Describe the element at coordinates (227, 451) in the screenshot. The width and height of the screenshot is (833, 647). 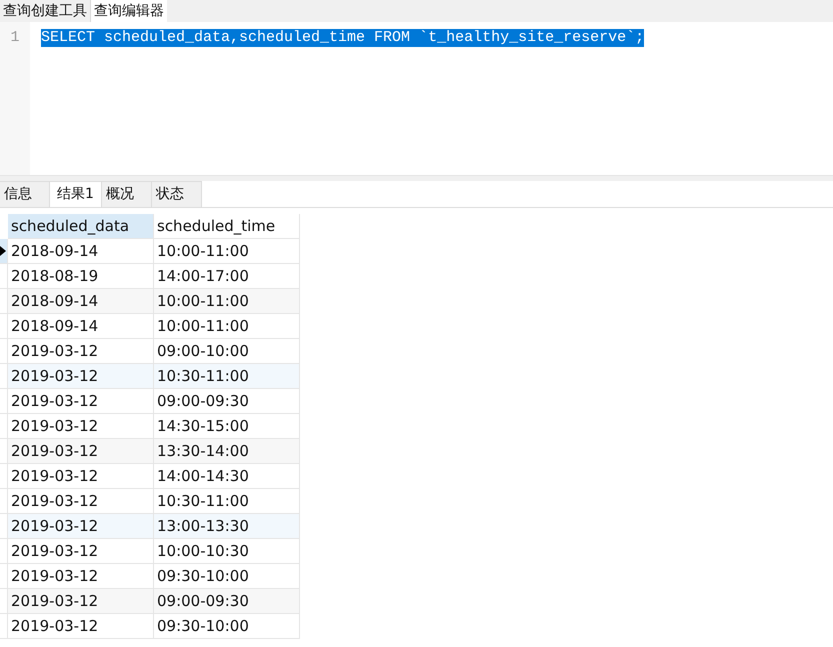
I see `table-cell: 13:30-14:00` at that location.